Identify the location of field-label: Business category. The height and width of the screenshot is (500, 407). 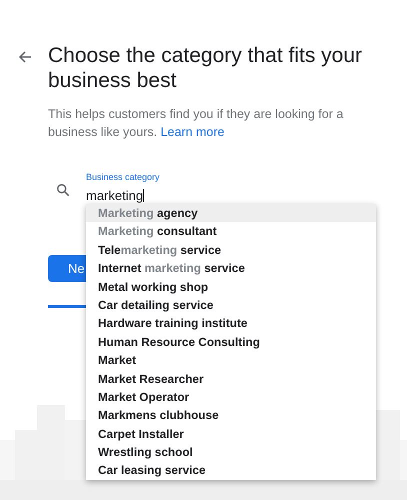
(123, 177).